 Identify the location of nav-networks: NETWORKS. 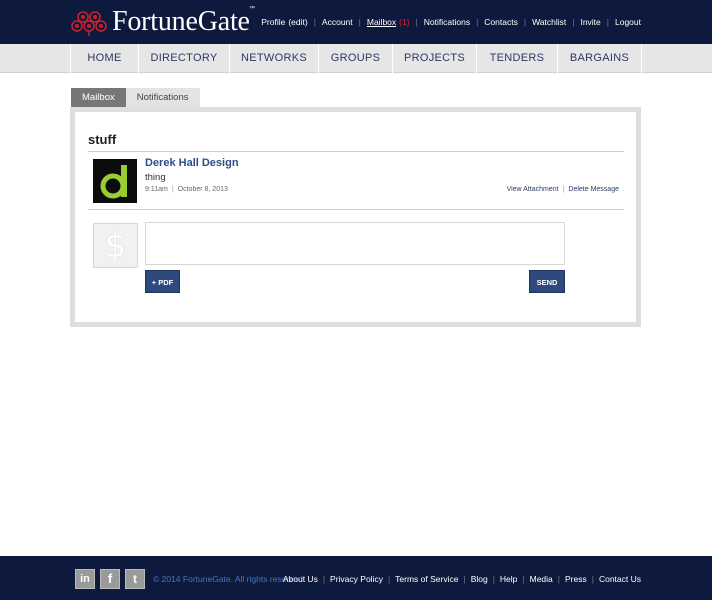
(274, 58).